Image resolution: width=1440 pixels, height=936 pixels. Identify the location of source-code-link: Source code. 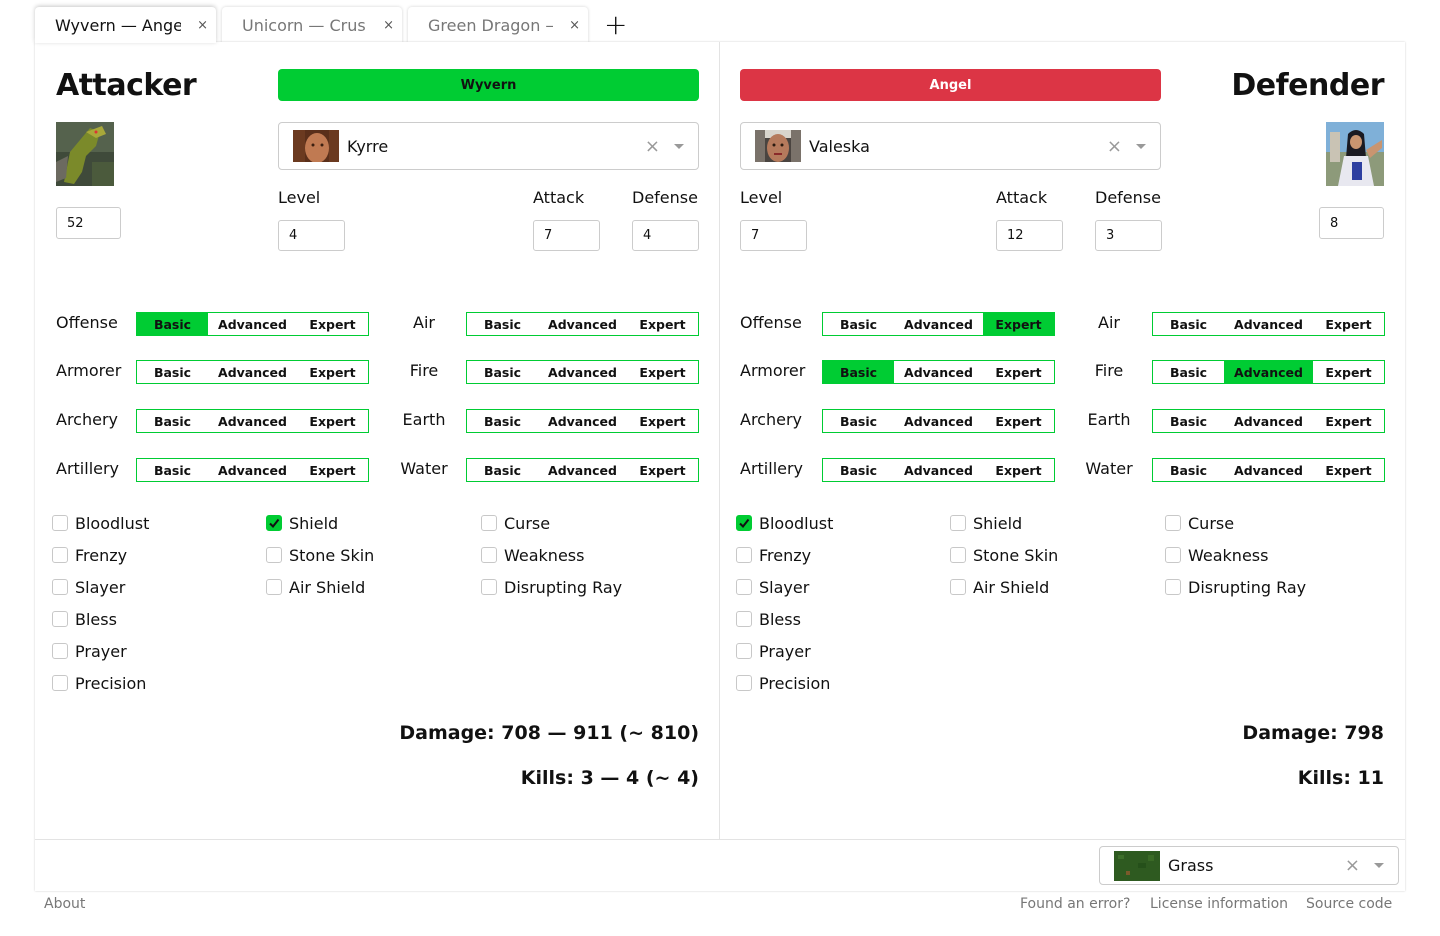
(1349, 904).